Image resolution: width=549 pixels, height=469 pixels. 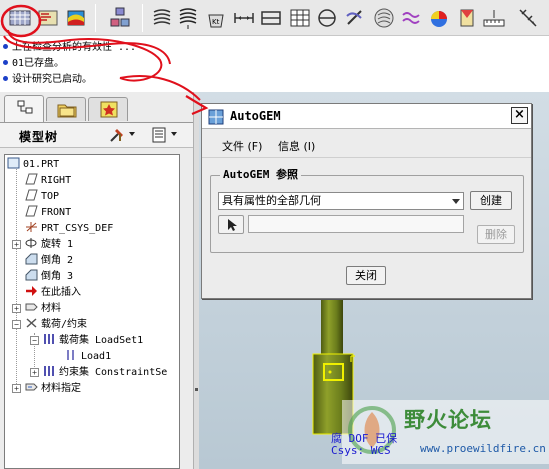 I want to click on tree-item-loads-constraints: 载荷/约束, so click(x=56, y=324).